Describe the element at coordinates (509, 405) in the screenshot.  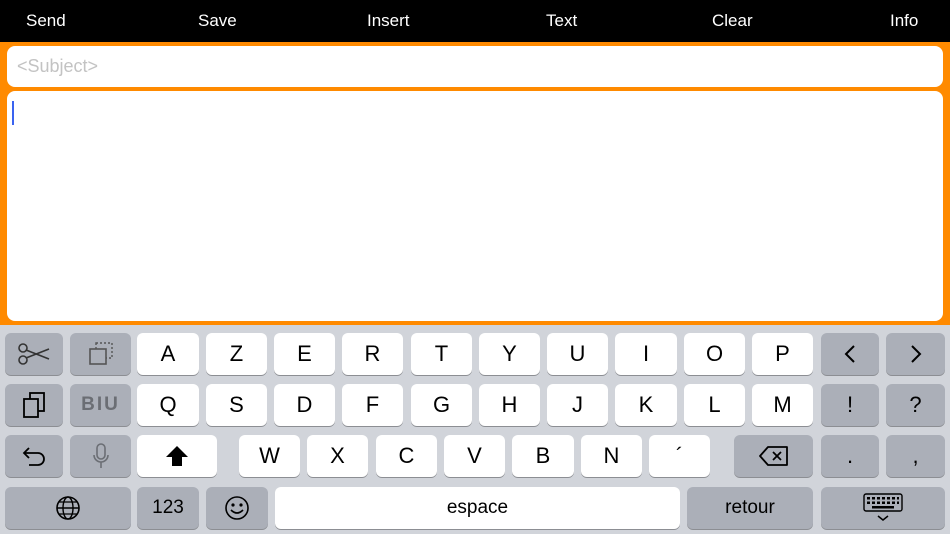
I see `key: H` at that location.